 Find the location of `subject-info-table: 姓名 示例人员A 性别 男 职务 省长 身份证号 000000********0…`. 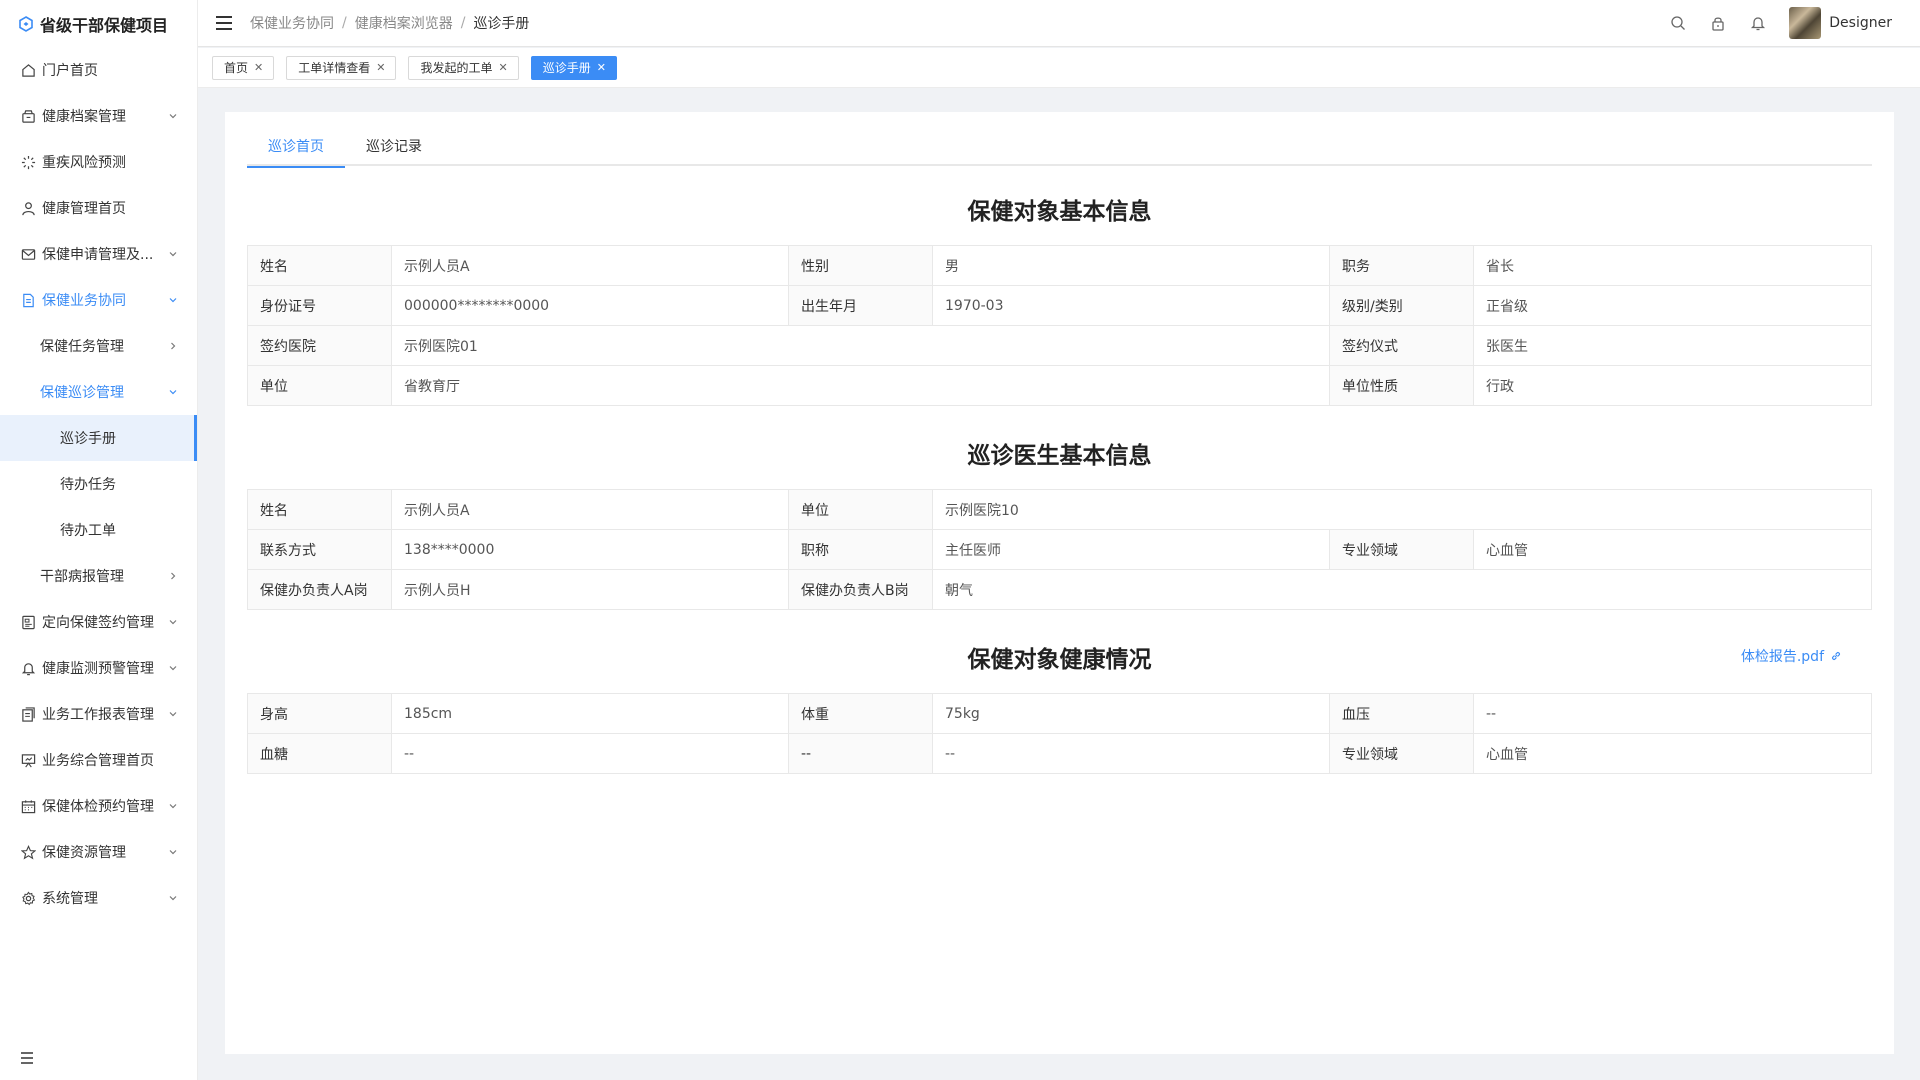

subject-info-table: 姓名 示例人员A 性别 男 职务 省长 身份证号 000000********0… is located at coordinates (1059, 325).